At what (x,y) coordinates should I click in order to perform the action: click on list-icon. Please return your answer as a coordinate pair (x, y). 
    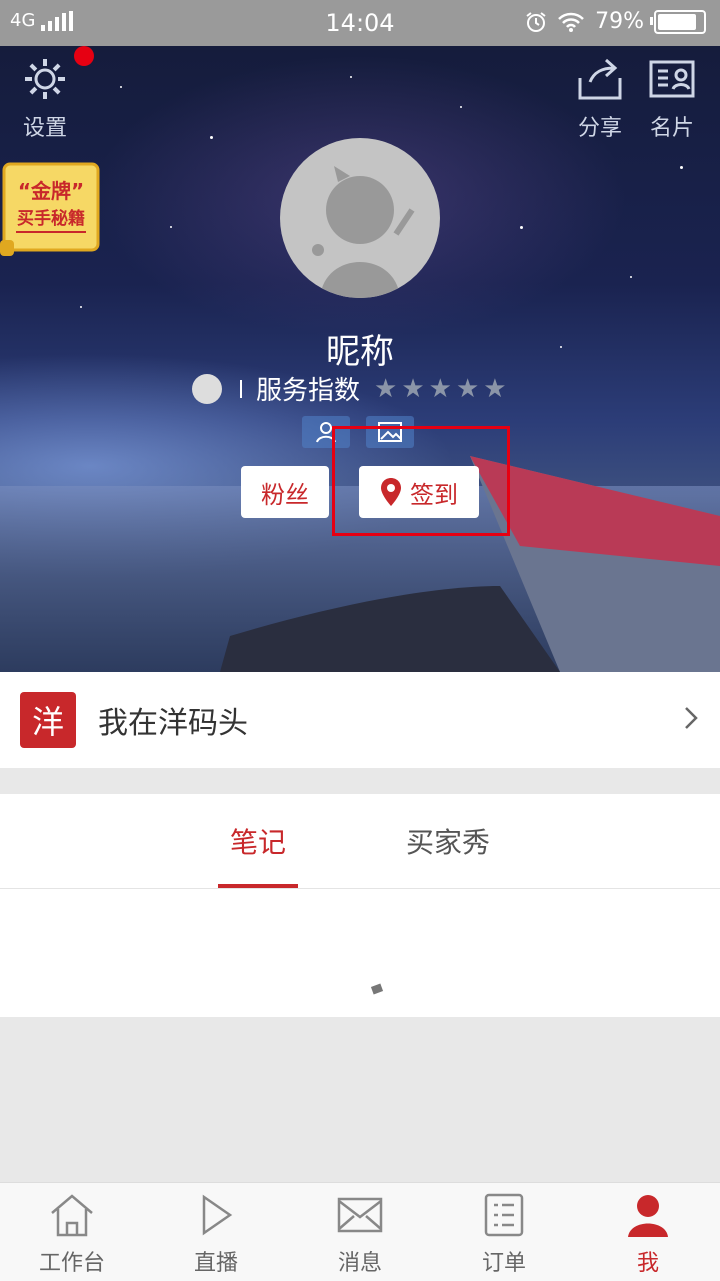
    Looking at the image, I should click on (504, 1215).